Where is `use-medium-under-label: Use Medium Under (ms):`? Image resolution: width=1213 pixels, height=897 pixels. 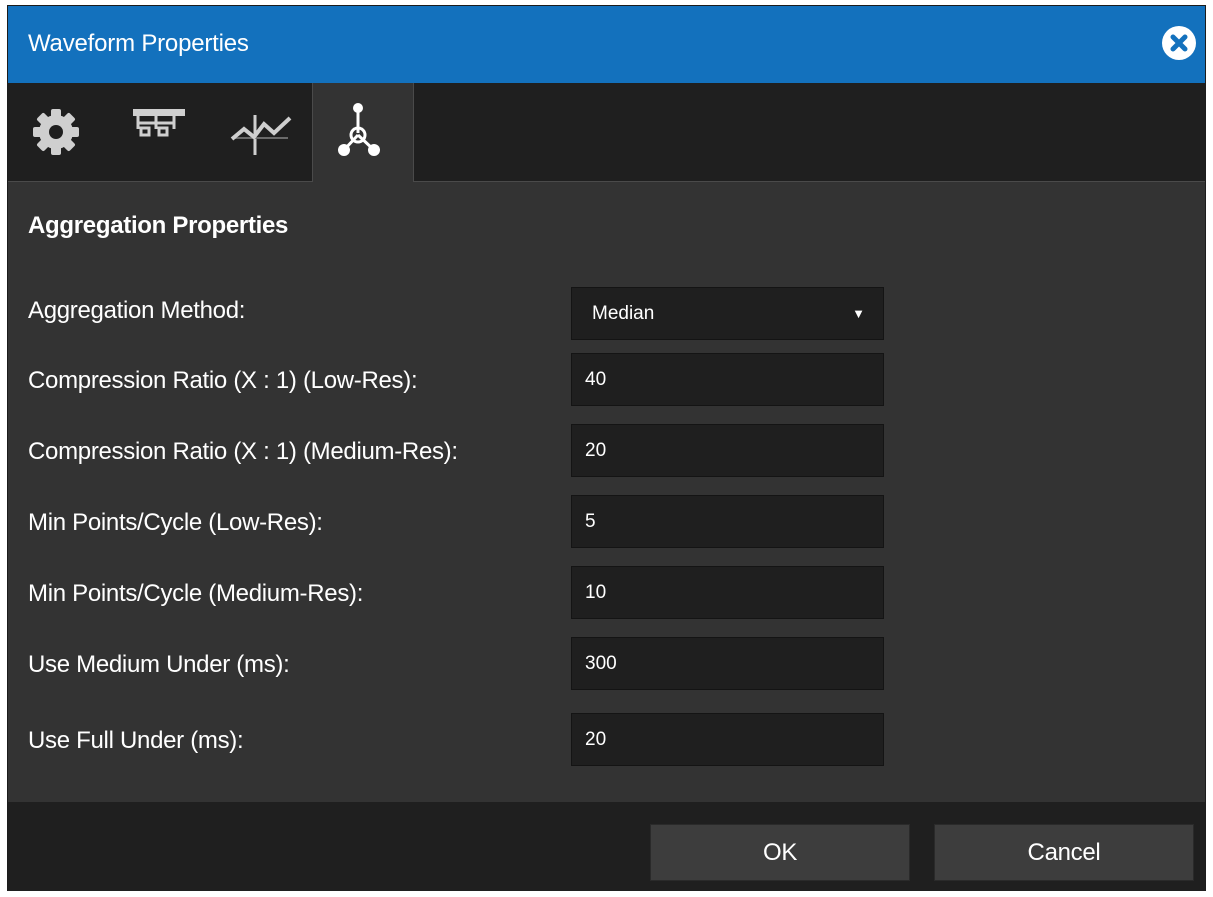
use-medium-under-label: Use Medium Under (ms): is located at coordinates (159, 664).